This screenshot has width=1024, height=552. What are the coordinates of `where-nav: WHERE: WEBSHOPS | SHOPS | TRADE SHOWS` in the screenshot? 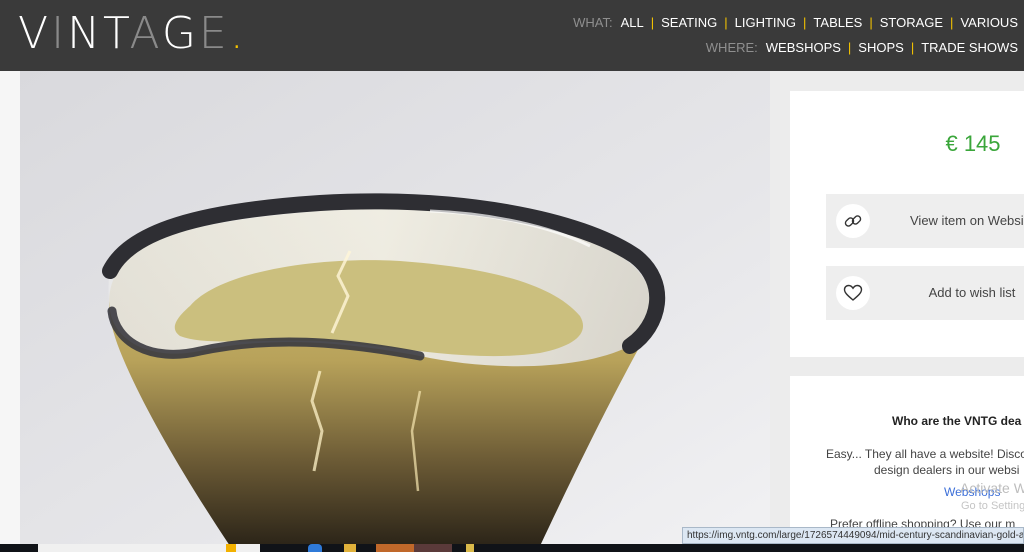 It's located at (862, 47).